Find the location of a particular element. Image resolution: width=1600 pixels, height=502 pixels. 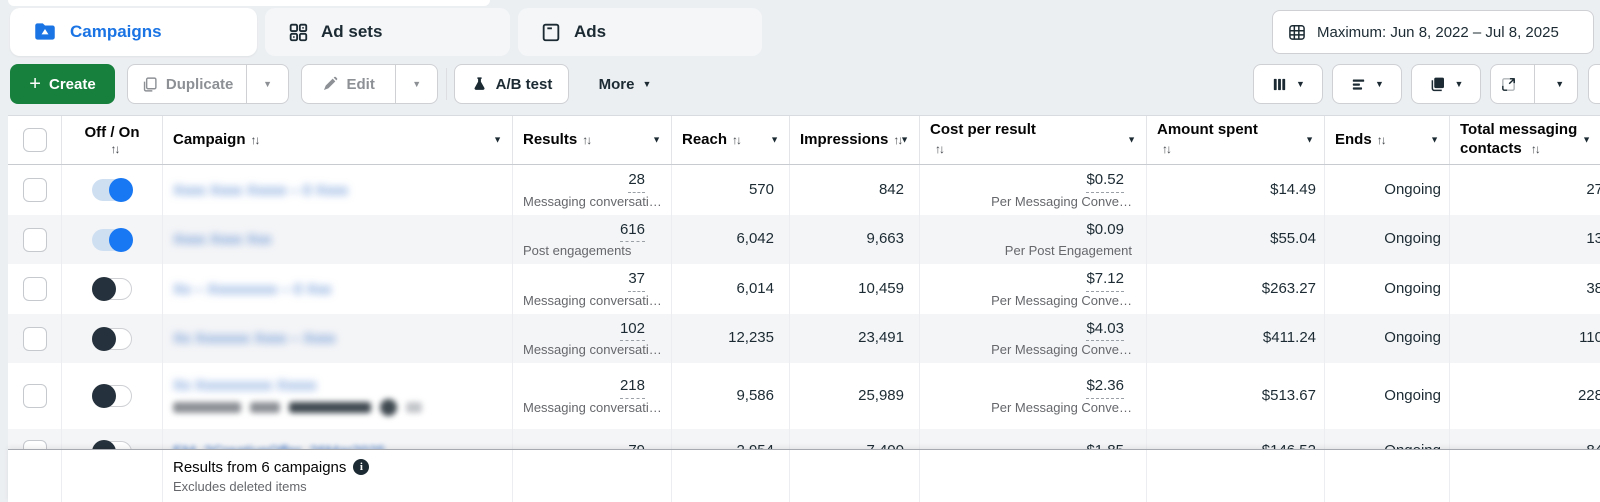

column-header-amount-spent: Amount spent ↑↓ ▼ is located at coordinates (1236, 140).